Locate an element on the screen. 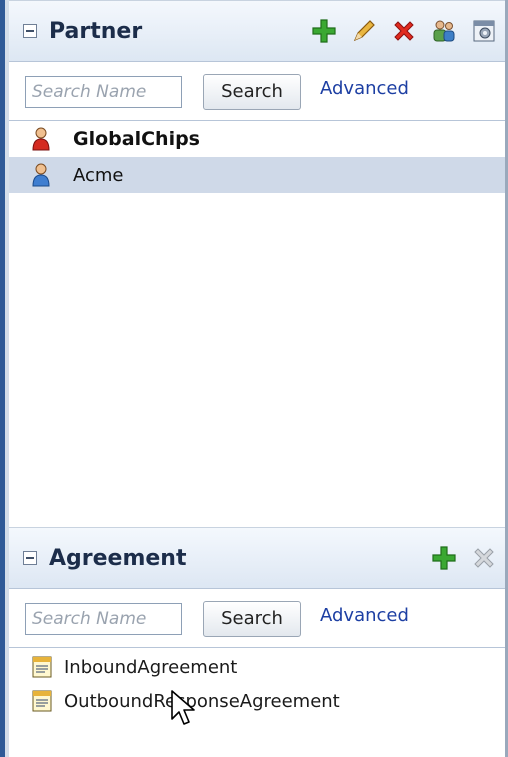 The image size is (508, 757). edit-icon is located at coordinates (364, 31).